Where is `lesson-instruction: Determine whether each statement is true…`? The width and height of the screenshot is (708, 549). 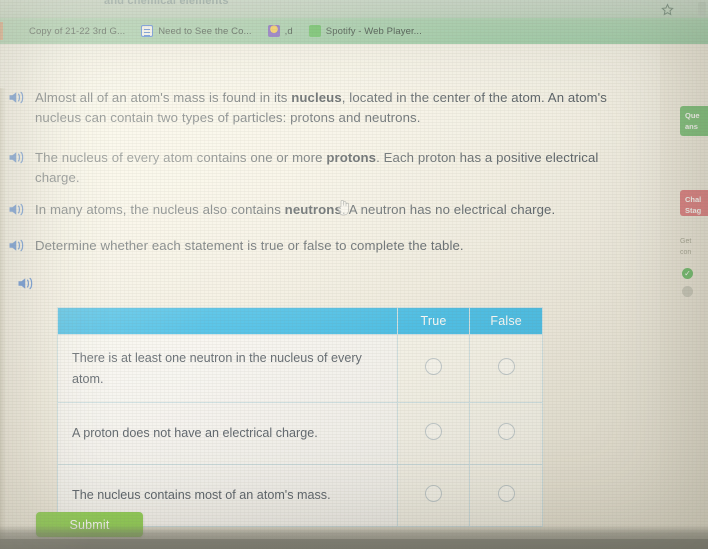
lesson-instruction: Determine whether each statement is true… is located at coordinates (236, 246).